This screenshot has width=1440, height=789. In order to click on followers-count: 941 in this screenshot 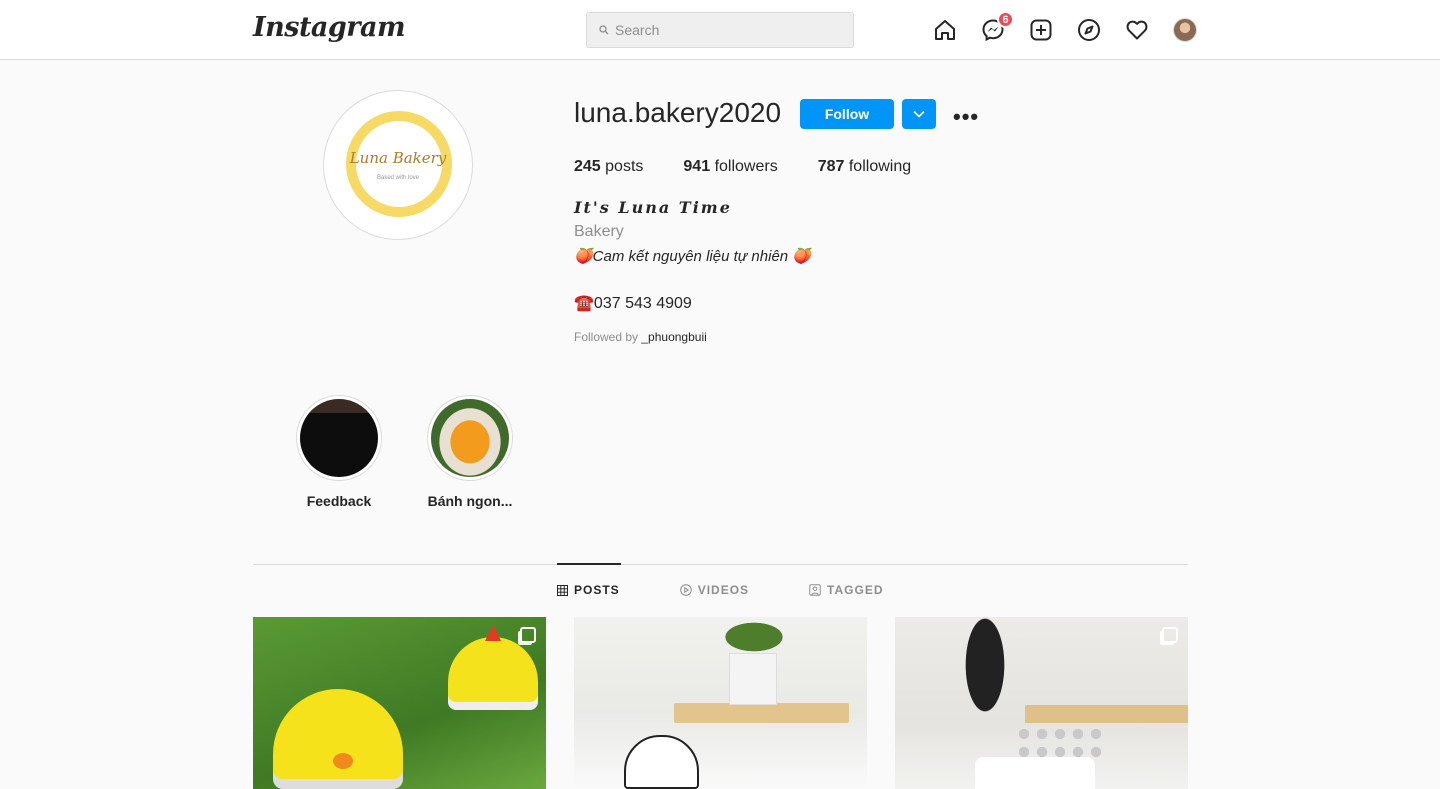, I will do `click(697, 166)`.